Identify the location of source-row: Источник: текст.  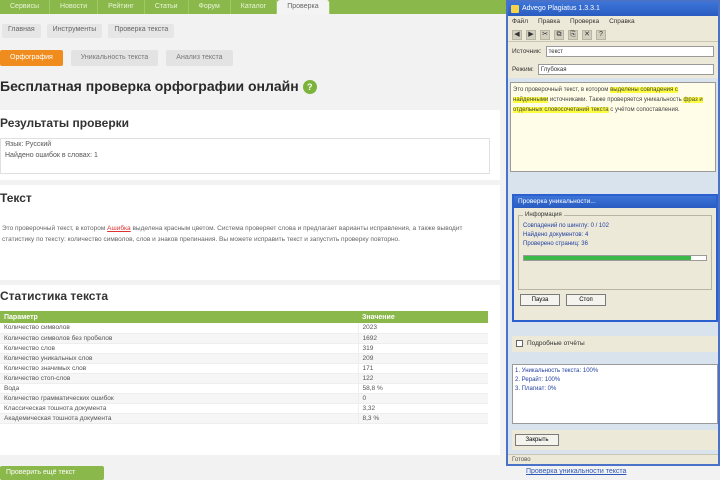
(613, 51).